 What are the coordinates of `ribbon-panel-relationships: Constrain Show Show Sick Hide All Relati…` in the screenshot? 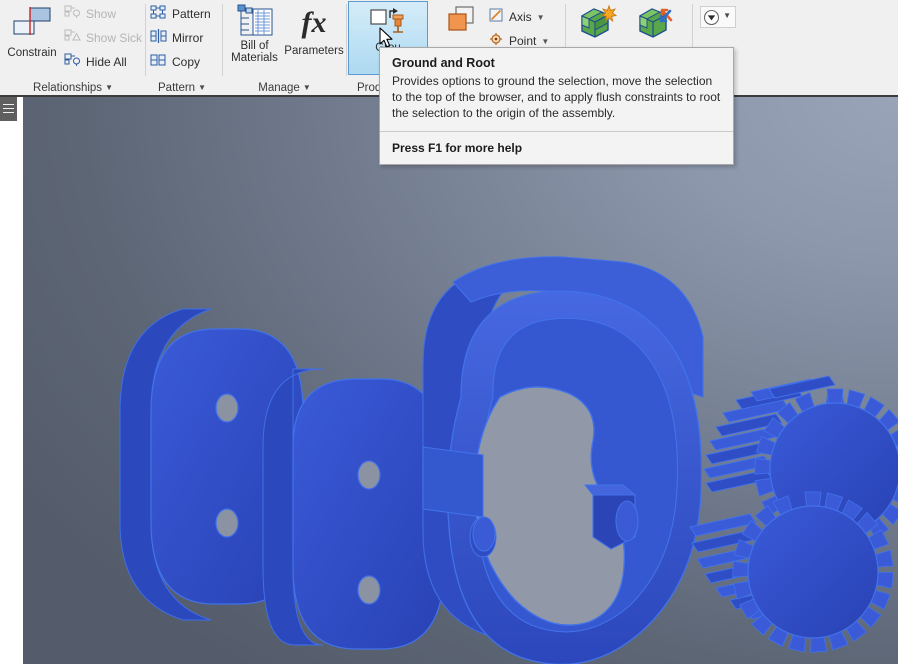 It's located at (73, 48).